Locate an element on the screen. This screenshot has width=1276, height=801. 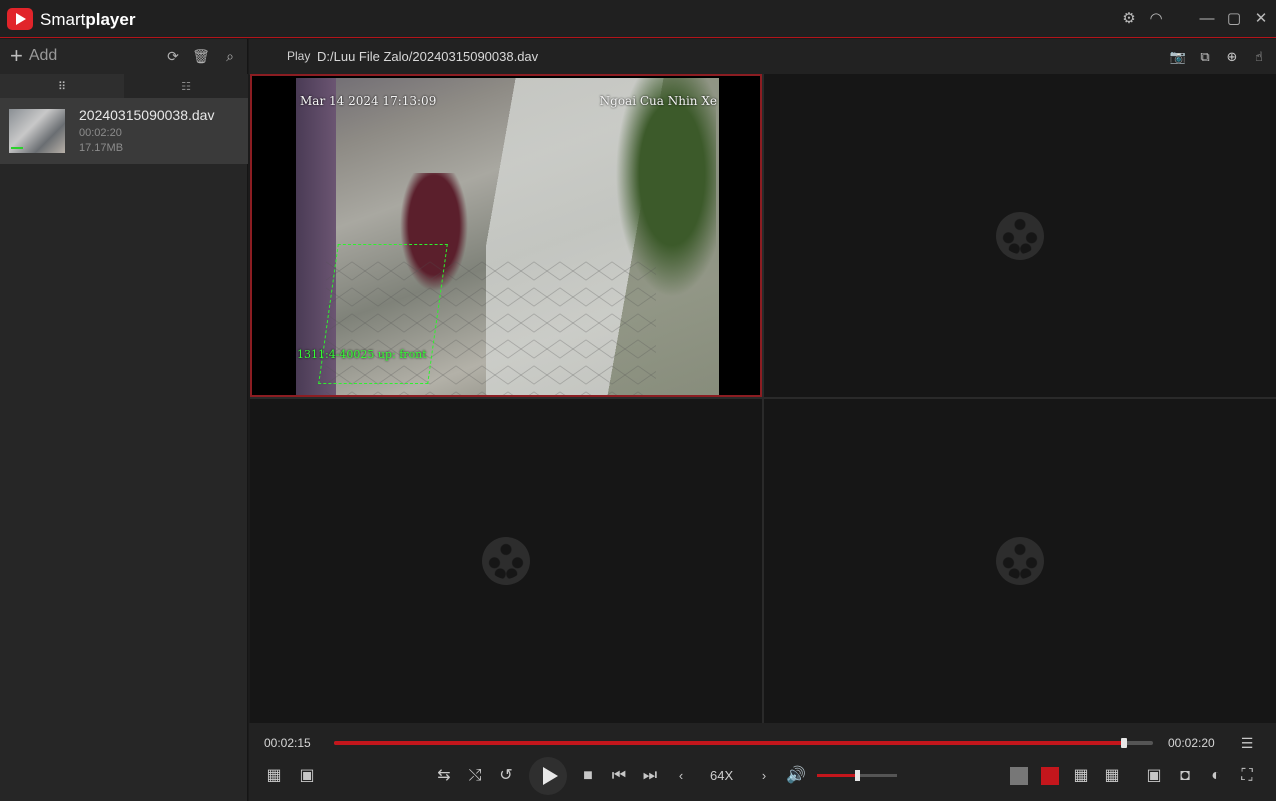
volume-handle is located at coordinates (857, 775).